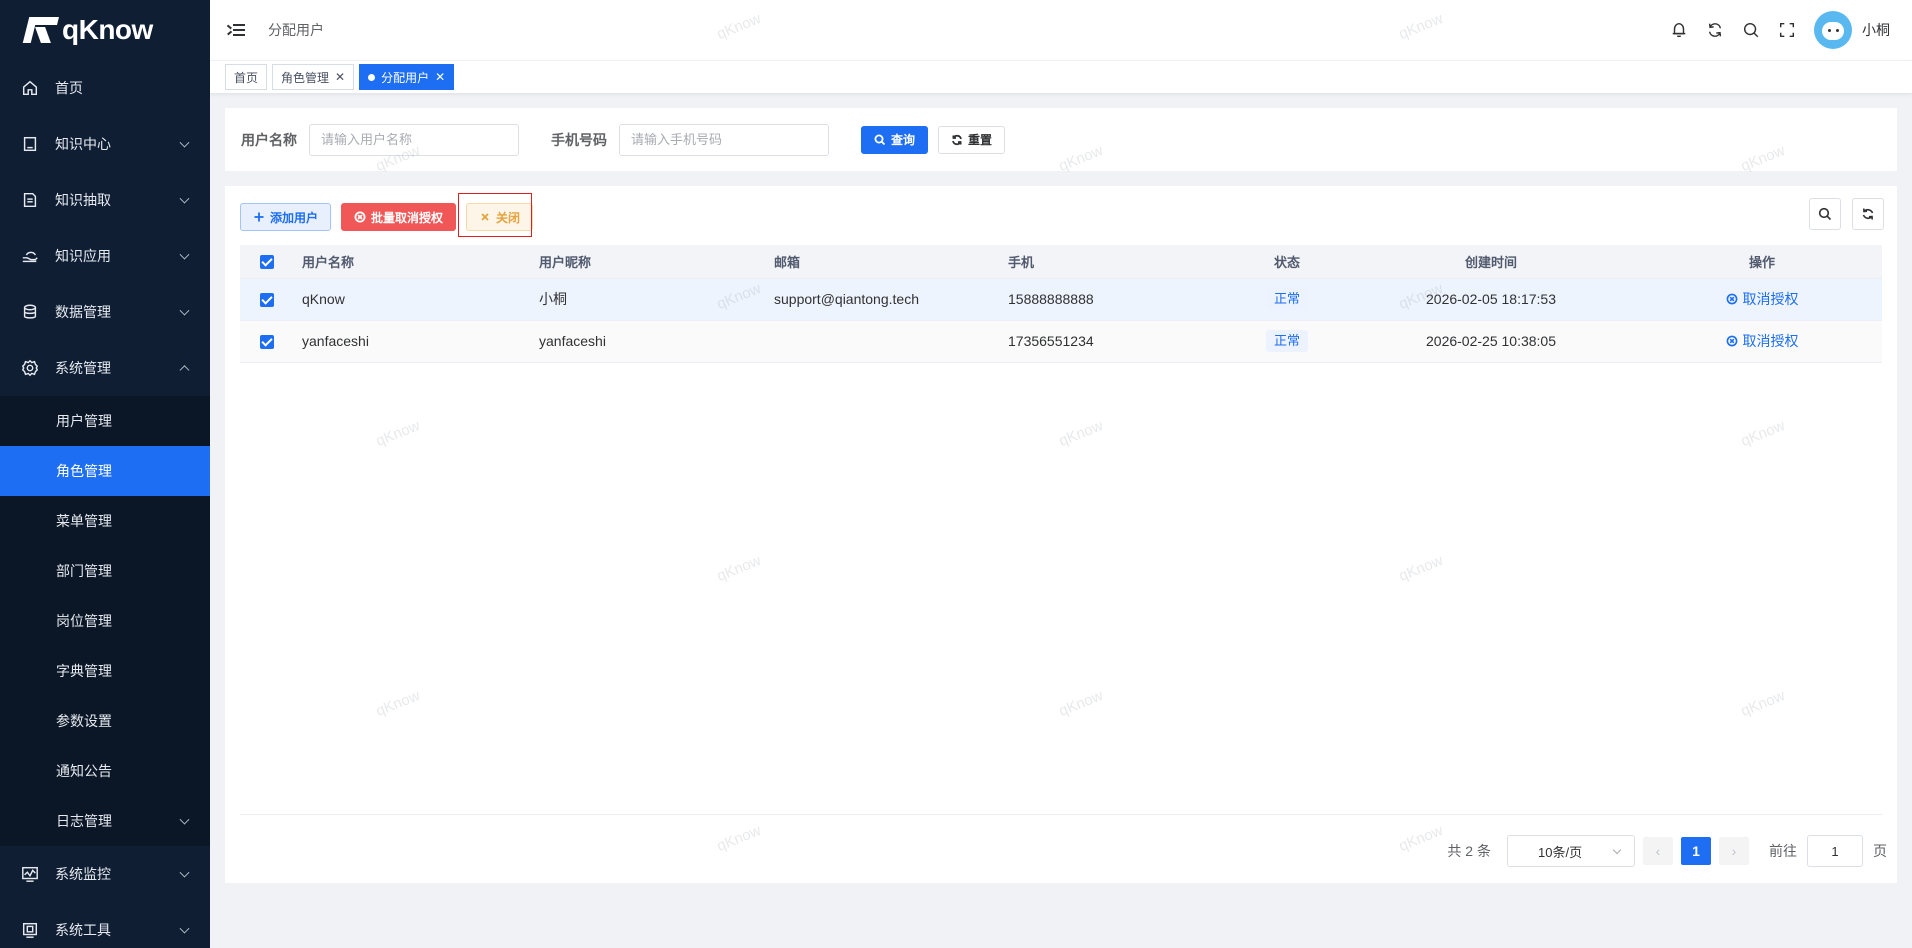 The image size is (1912, 948). Describe the element at coordinates (883, 262) in the screenshot. I see `column-header: 邮箱` at that location.